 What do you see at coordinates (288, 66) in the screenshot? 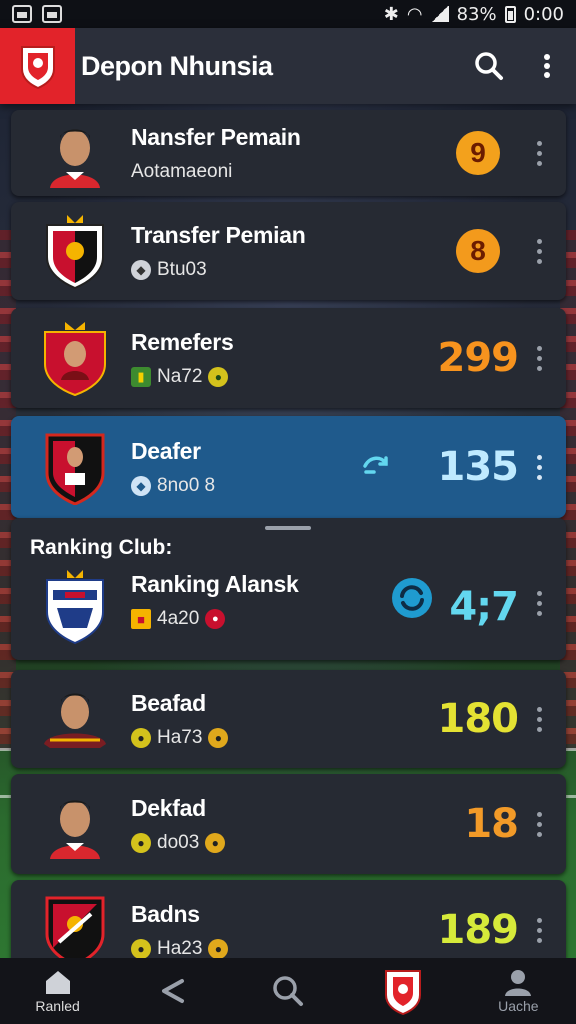
I see `app-bar: Depon Nhunsia` at bounding box center [288, 66].